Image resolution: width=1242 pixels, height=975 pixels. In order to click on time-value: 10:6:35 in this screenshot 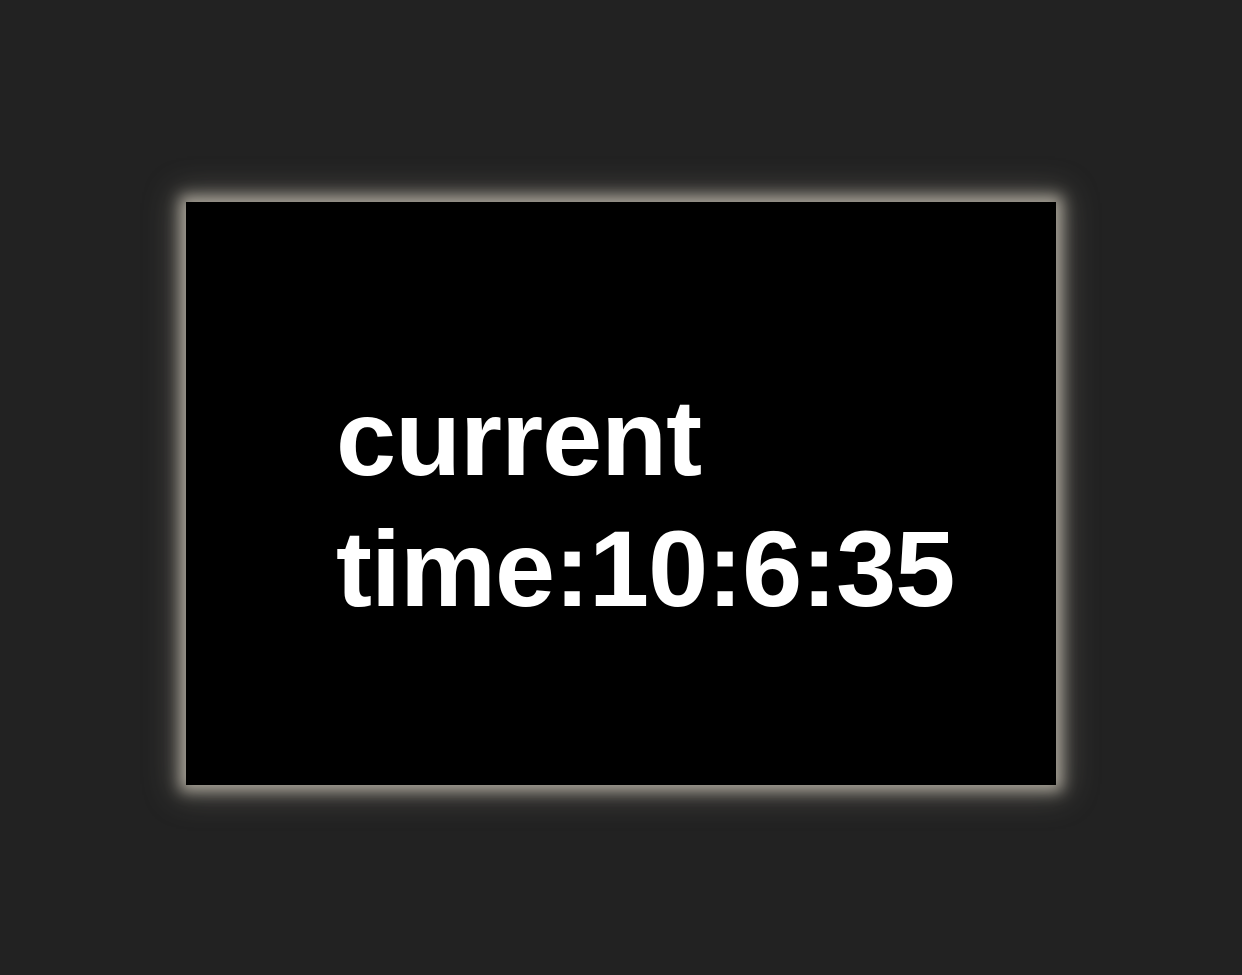, I will do `click(772, 568)`.